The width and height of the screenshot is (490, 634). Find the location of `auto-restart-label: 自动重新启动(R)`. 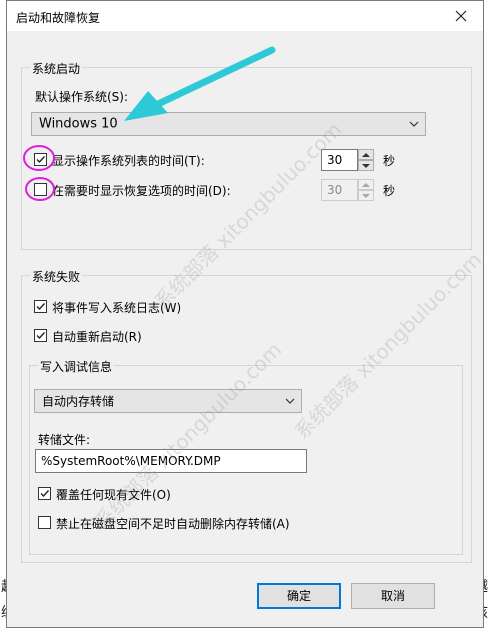

auto-restart-label: 自动重新启动(R) is located at coordinates (97, 337).